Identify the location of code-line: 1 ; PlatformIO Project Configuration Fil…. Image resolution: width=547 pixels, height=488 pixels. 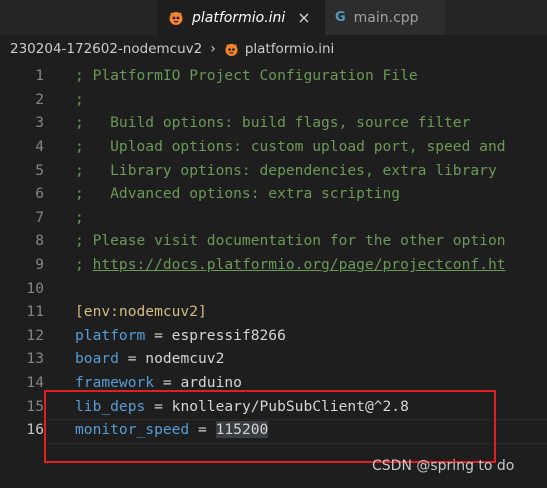
(273, 76).